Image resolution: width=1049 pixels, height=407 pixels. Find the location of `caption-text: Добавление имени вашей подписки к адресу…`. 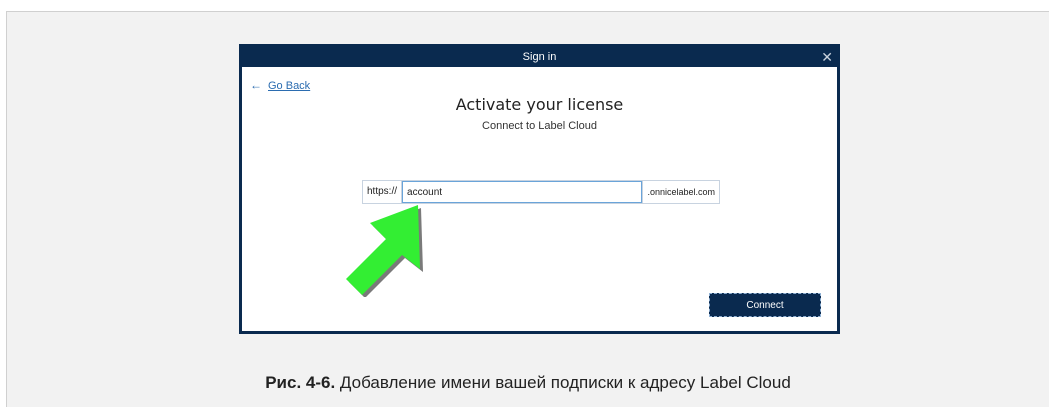

caption-text: Добавление имени вашей подписки к адресу… is located at coordinates (563, 382).